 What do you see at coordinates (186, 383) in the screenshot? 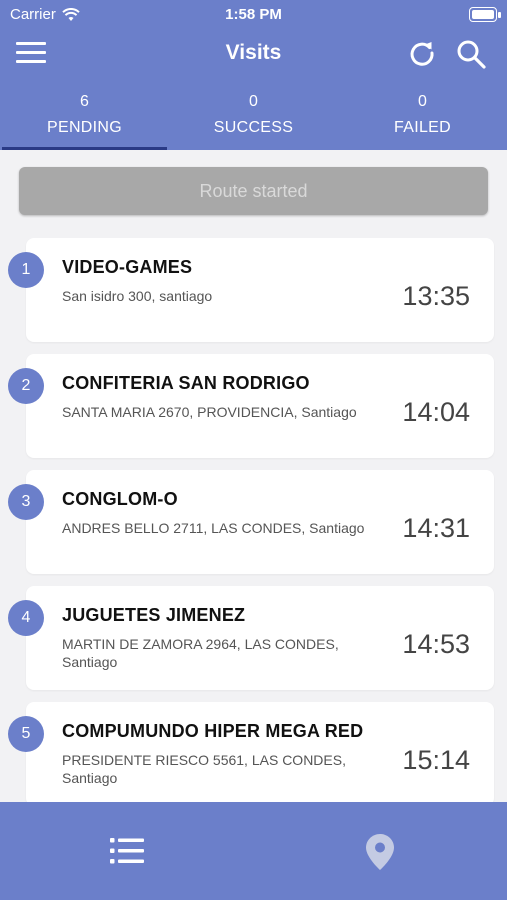
I see `visit-name: CONFITERIA SAN RODRIGO` at bounding box center [186, 383].